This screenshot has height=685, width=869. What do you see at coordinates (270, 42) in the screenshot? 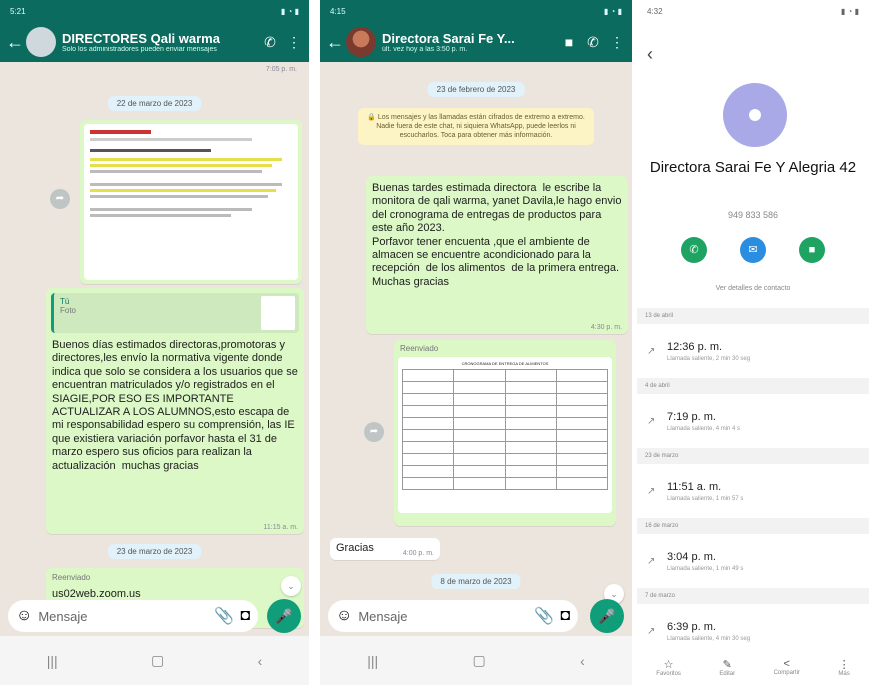
I see `add-call-icon: ✆` at bounding box center [270, 42].